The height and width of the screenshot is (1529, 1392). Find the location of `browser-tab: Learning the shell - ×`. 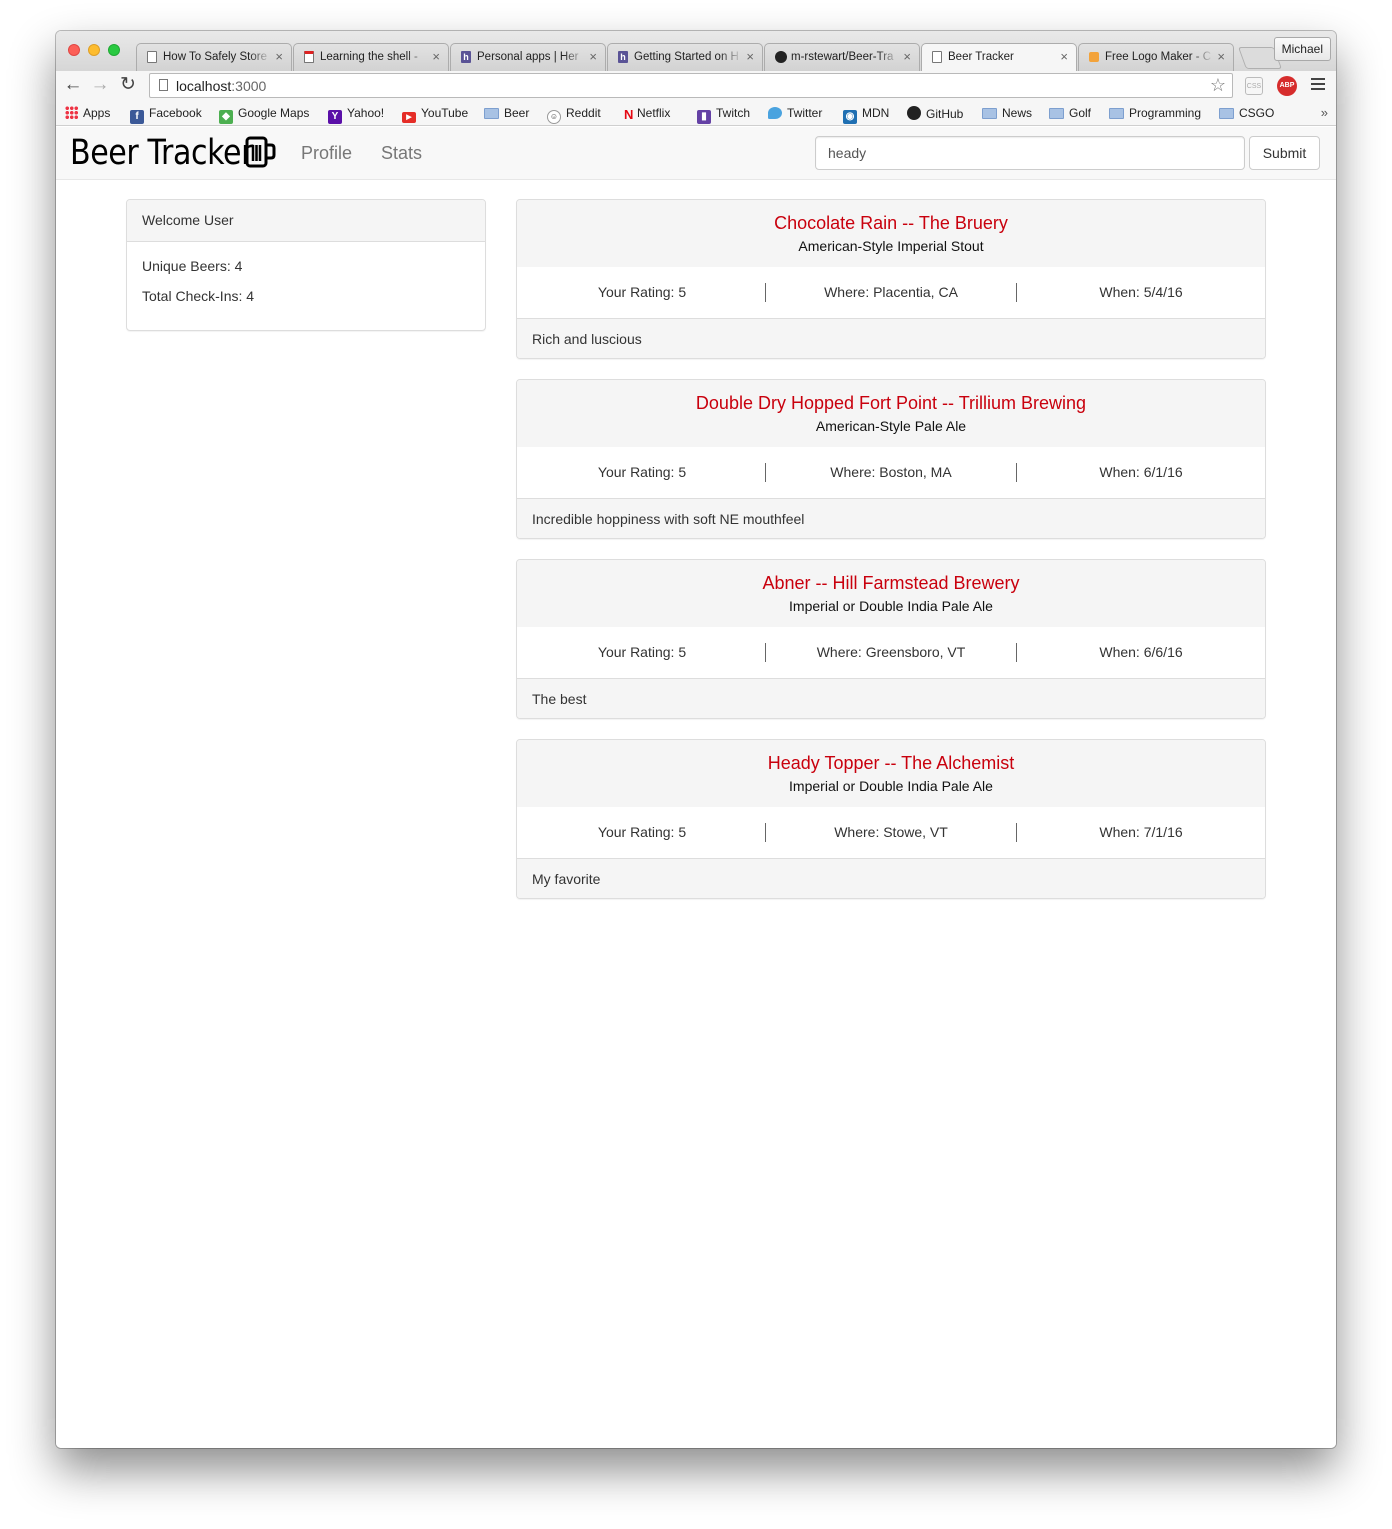

browser-tab: Learning the shell - × is located at coordinates (371, 57).